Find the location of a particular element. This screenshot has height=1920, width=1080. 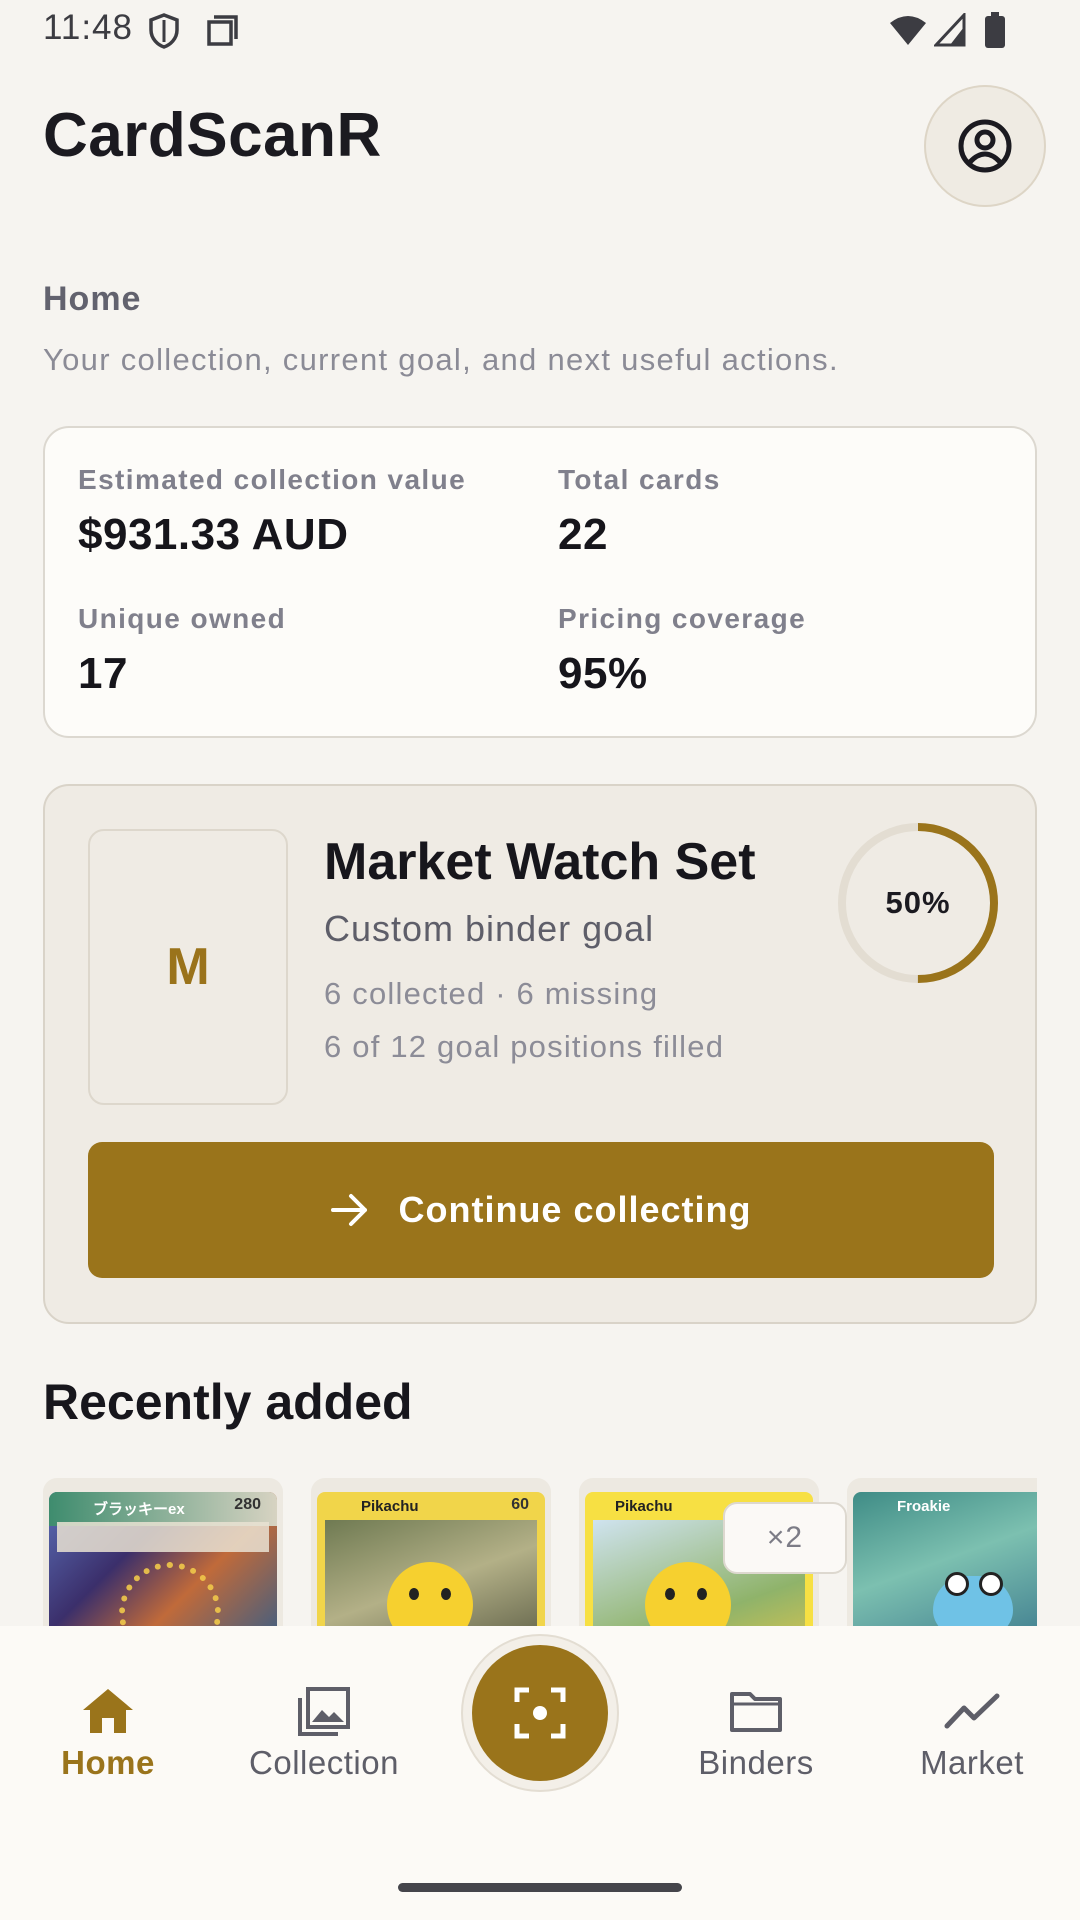

profile-button is located at coordinates (985, 146).